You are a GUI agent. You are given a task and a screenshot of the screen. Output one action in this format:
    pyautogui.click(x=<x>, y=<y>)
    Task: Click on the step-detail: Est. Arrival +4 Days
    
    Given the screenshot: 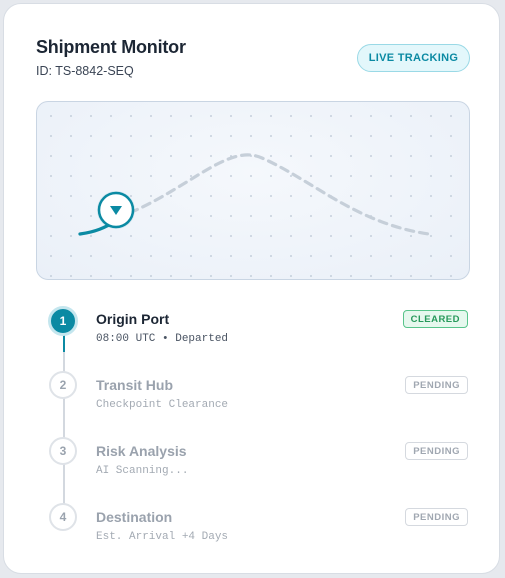 What is the action you would take?
    pyautogui.click(x=162, y=537)
    